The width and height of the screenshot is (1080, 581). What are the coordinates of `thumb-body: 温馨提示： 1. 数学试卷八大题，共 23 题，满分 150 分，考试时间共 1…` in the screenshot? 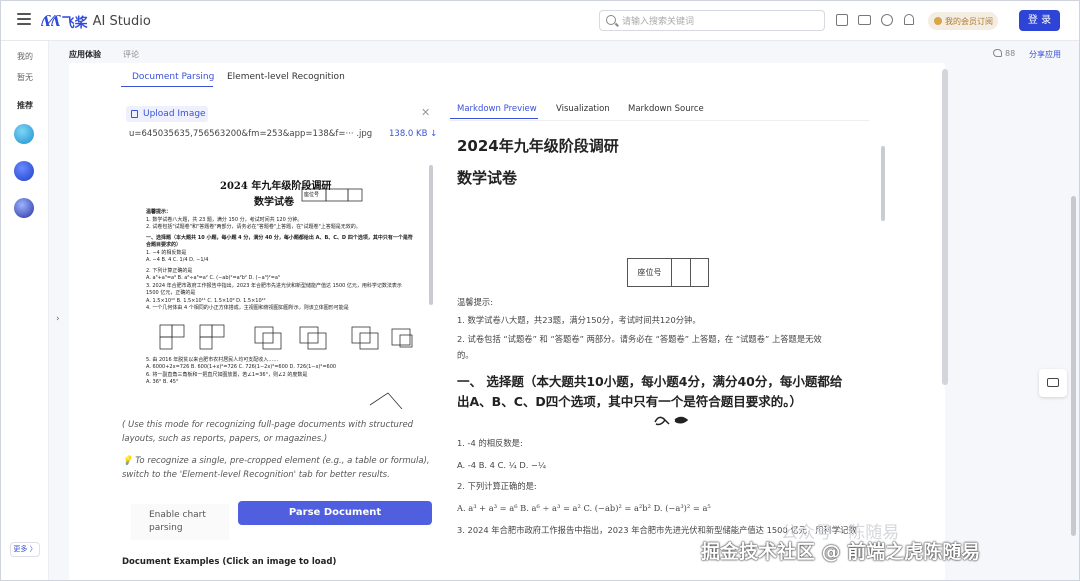 It's located at (281, 298).